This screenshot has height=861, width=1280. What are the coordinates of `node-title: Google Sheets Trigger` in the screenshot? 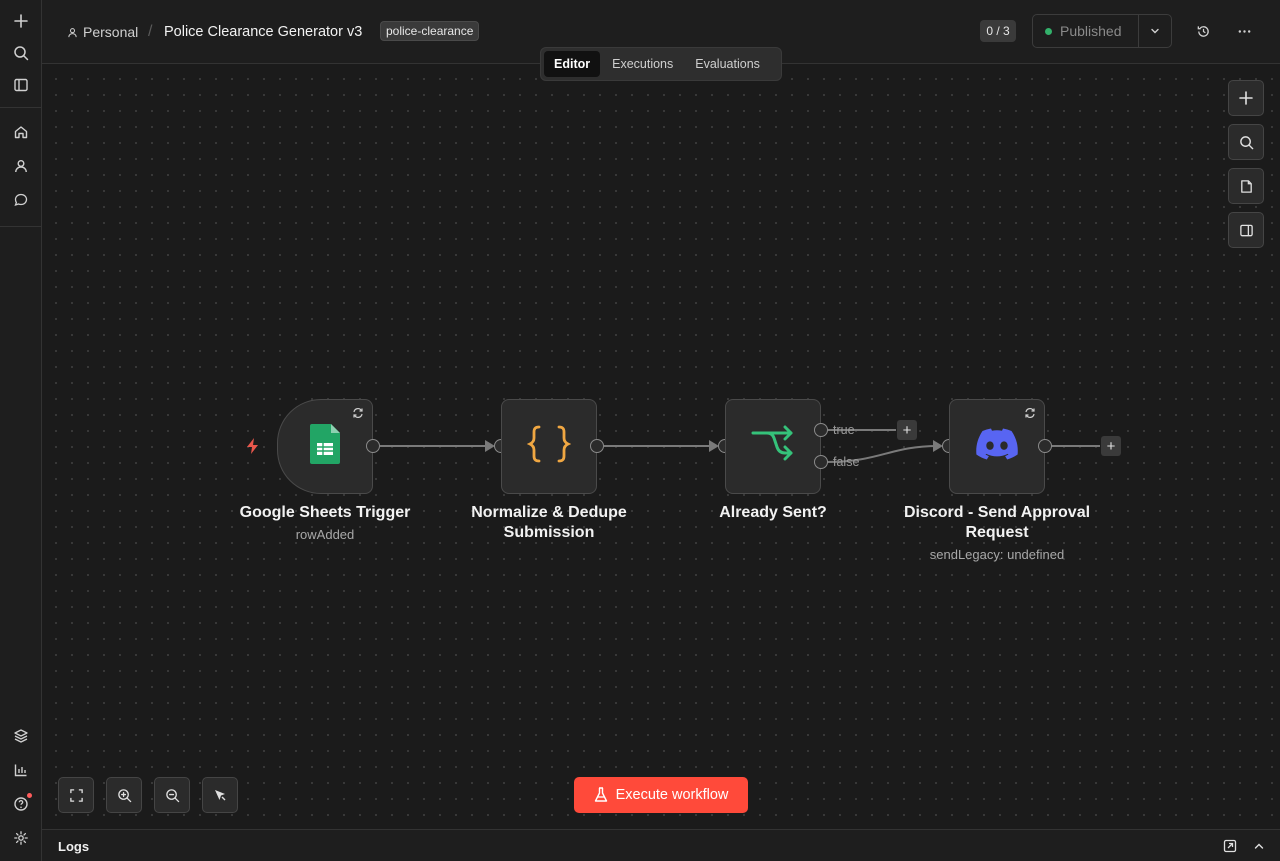 It's located at (325, 512).